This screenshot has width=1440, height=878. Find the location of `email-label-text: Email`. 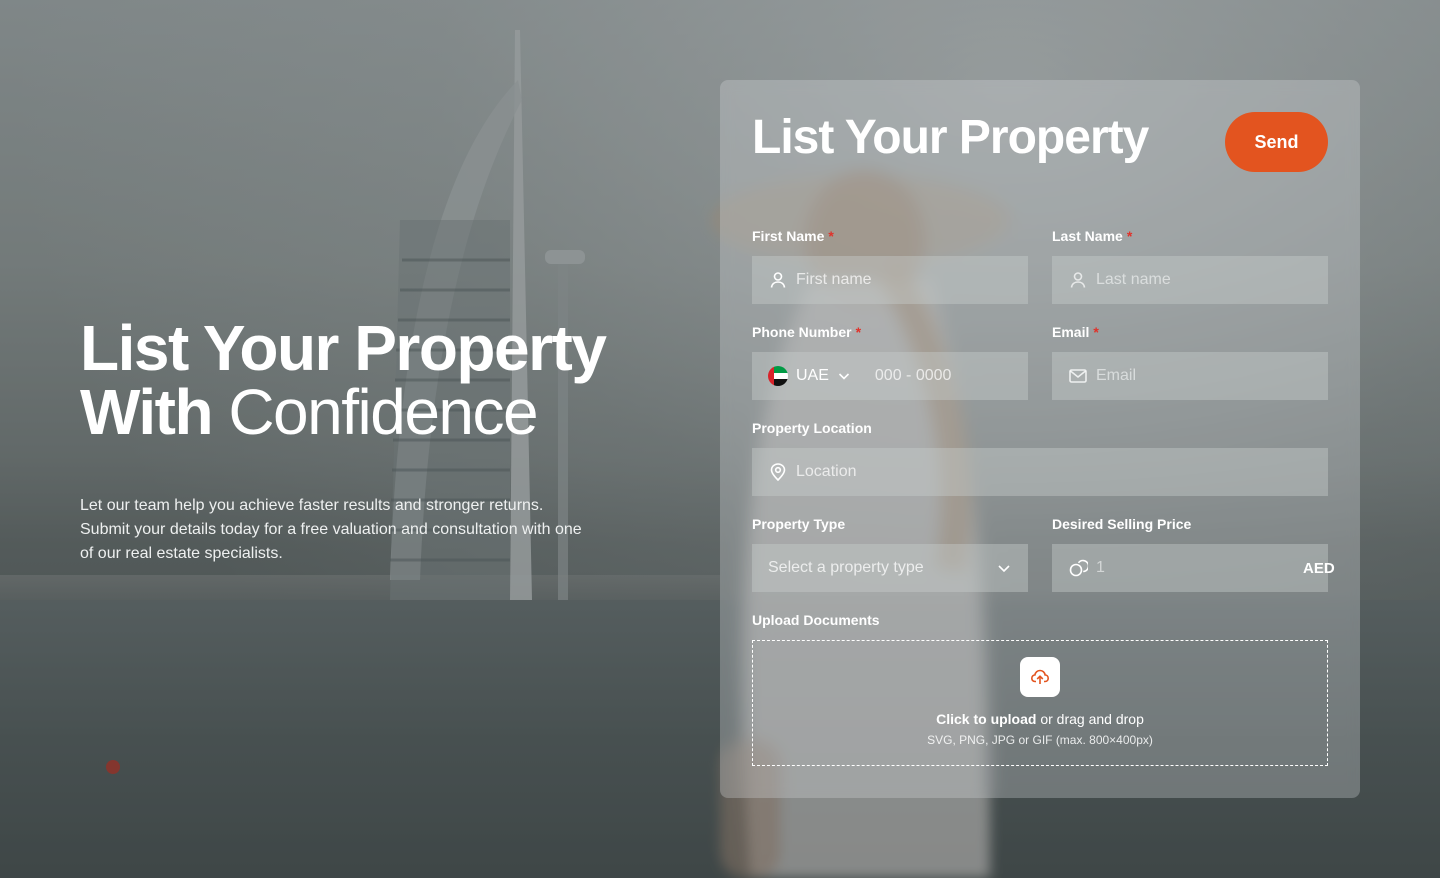

email-label-text: Email is located at coordinates (1071, 332).